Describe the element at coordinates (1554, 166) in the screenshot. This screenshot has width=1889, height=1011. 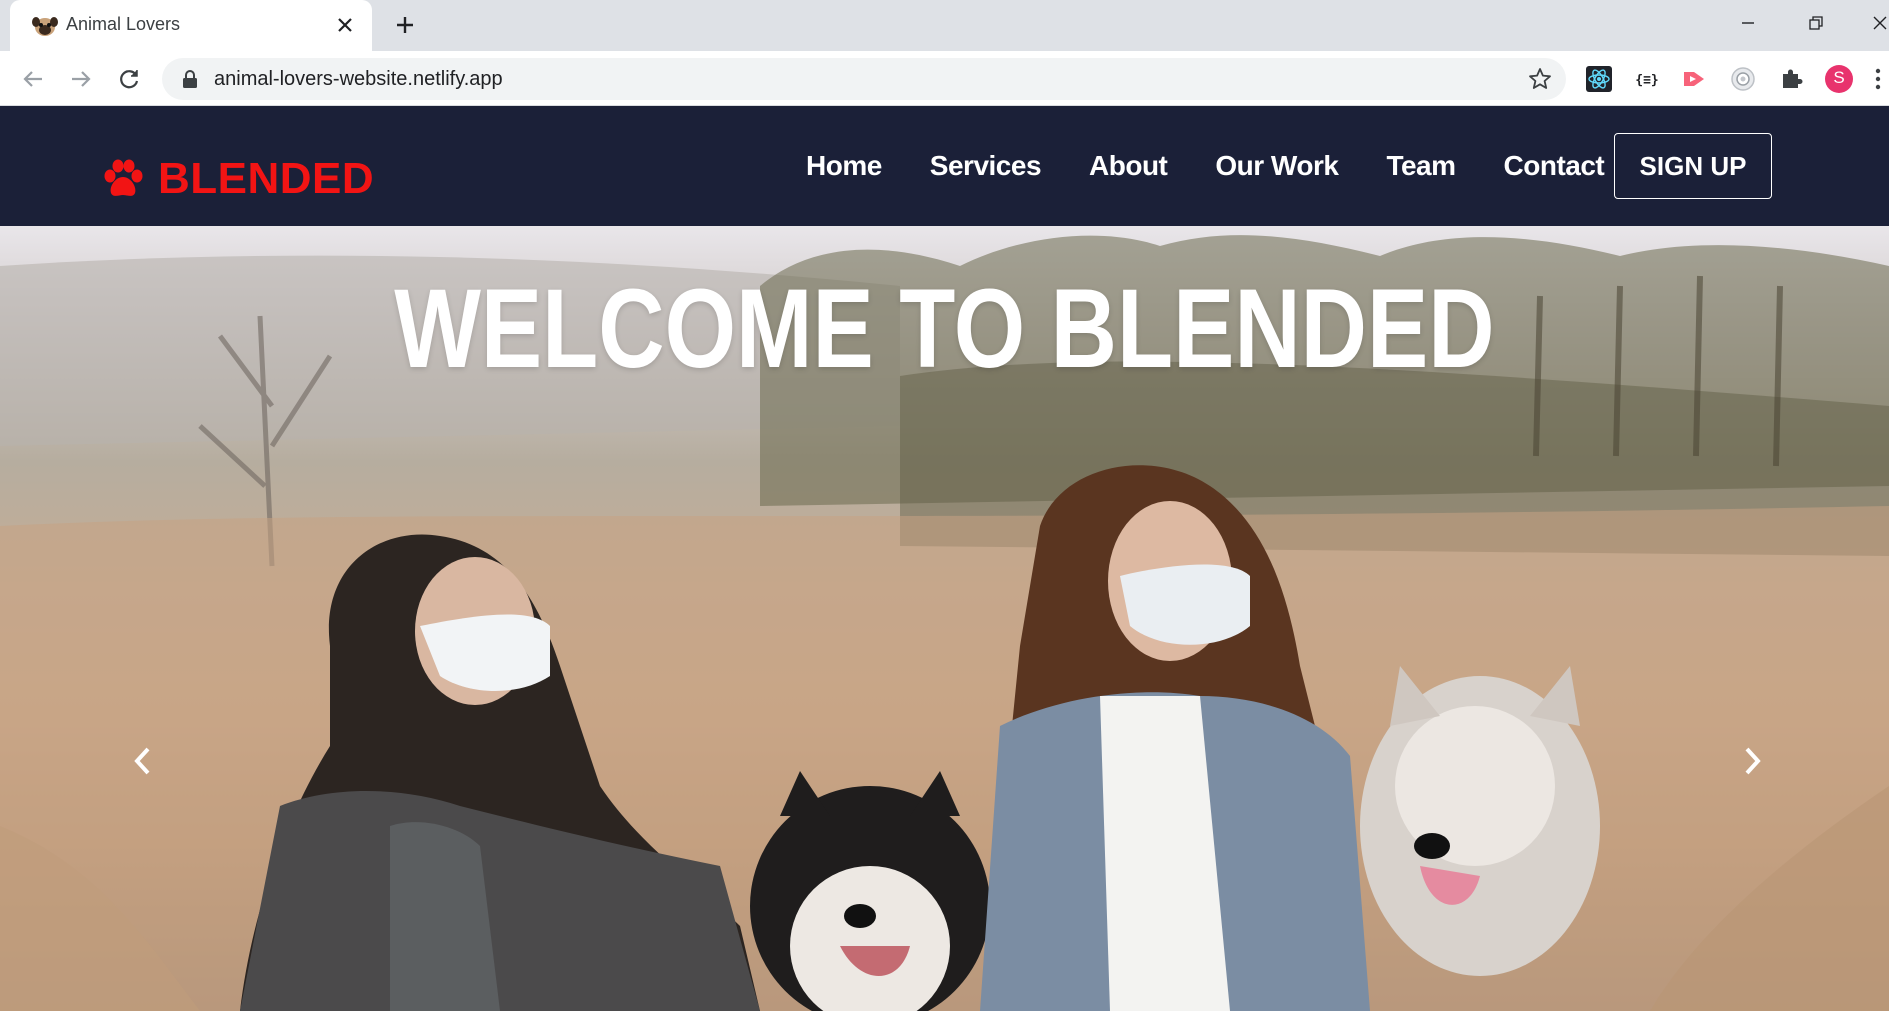
I see `nav-link-contact: Contact` at that location.